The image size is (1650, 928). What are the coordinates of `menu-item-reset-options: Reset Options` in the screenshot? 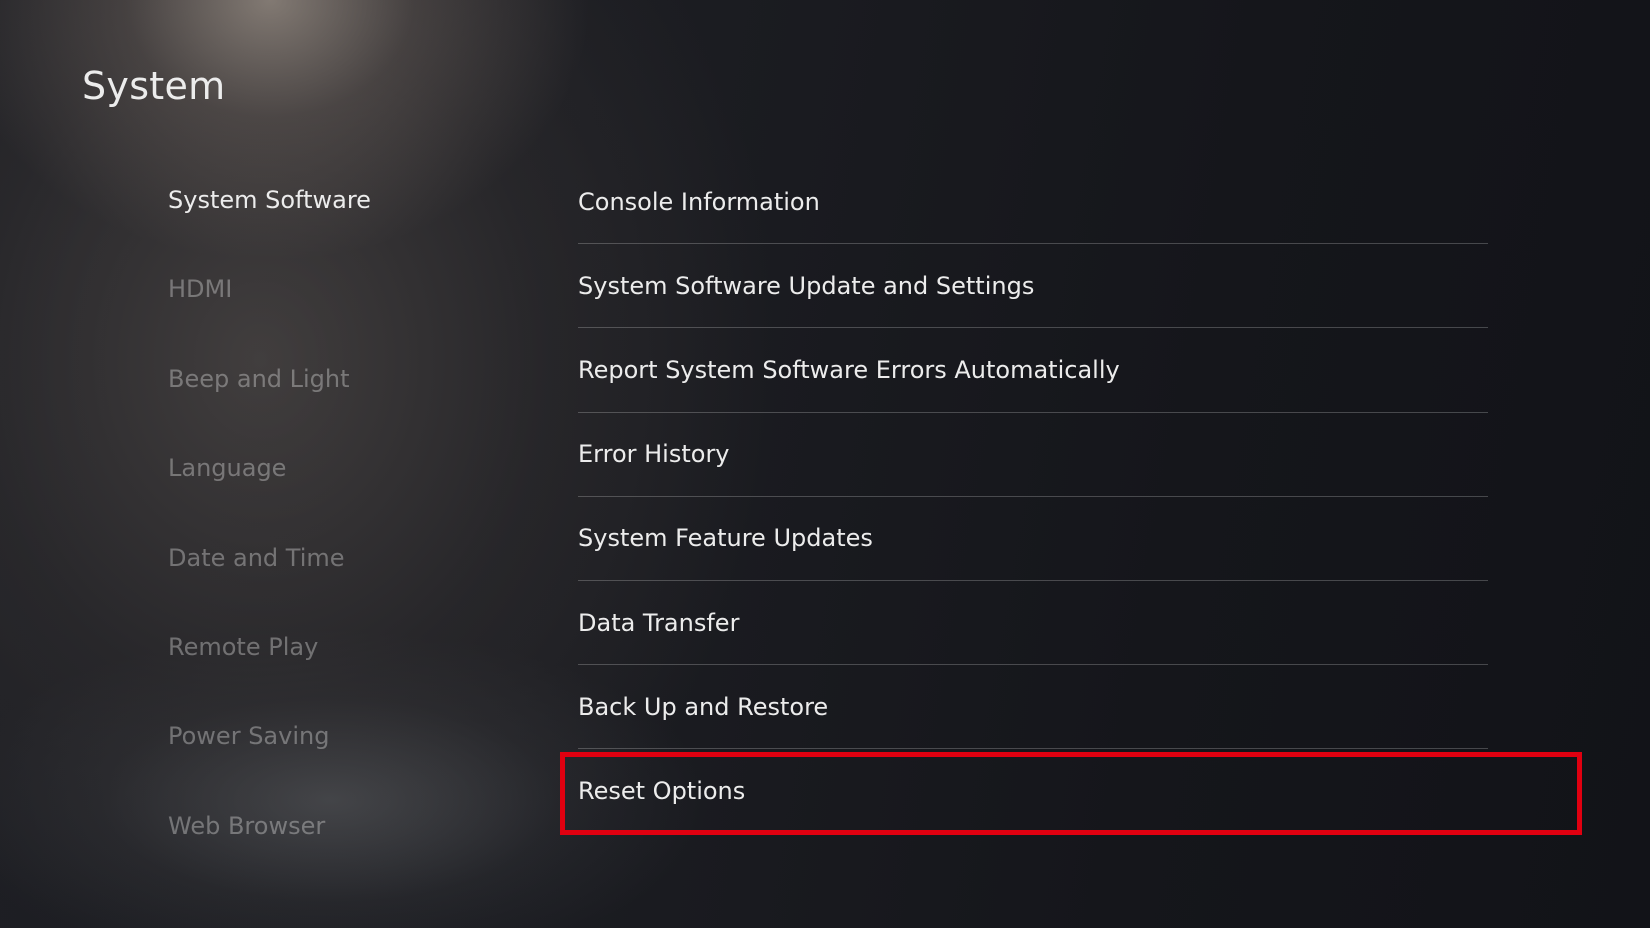 It's located at (1033, 791).